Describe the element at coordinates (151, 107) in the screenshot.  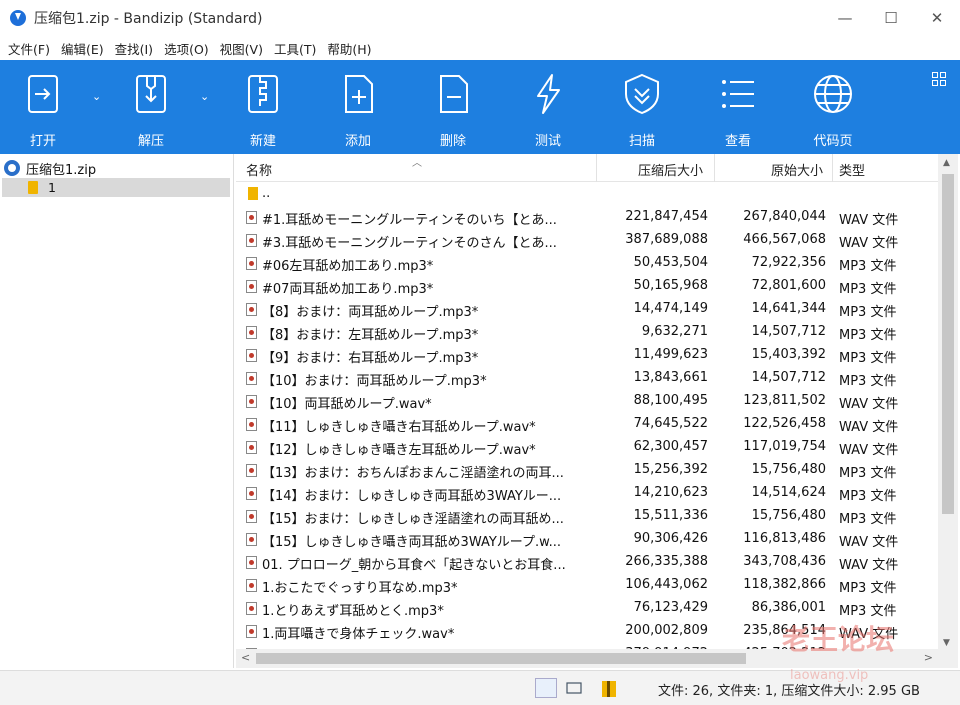
I see `extract-button: 解压` at that location.